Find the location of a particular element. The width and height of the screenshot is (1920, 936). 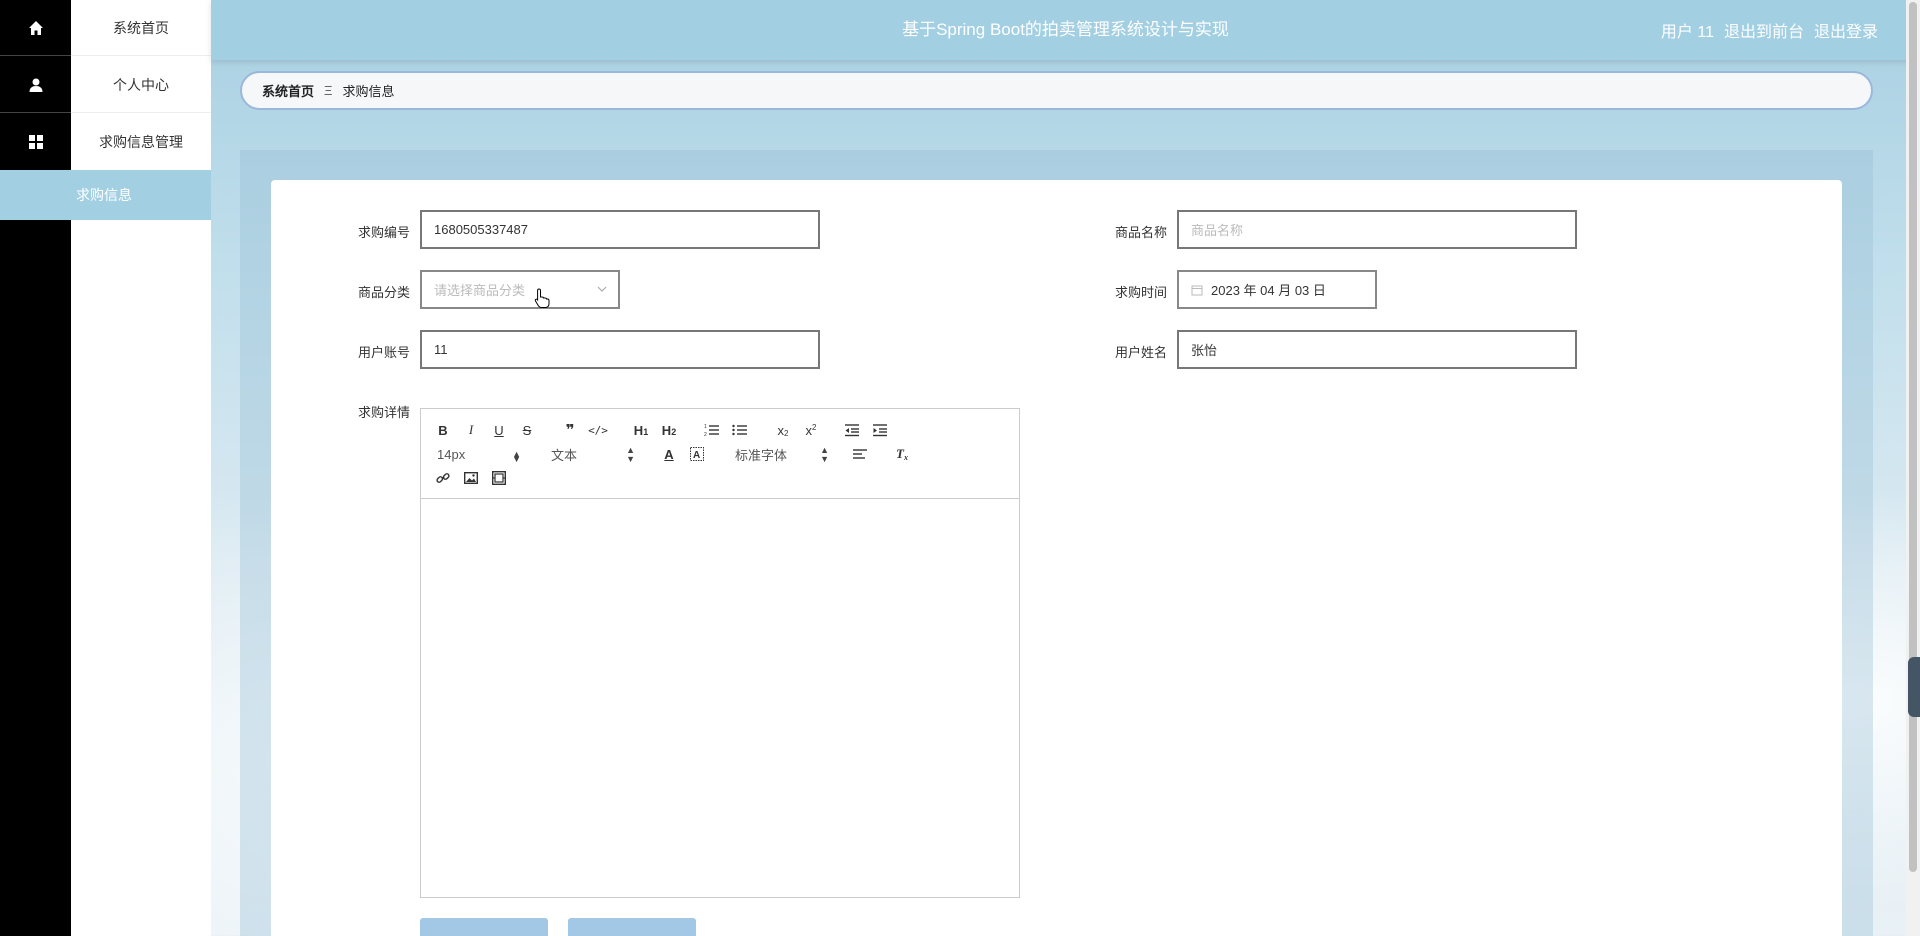

font-color-icon: A is located at coordinates (669, 454).